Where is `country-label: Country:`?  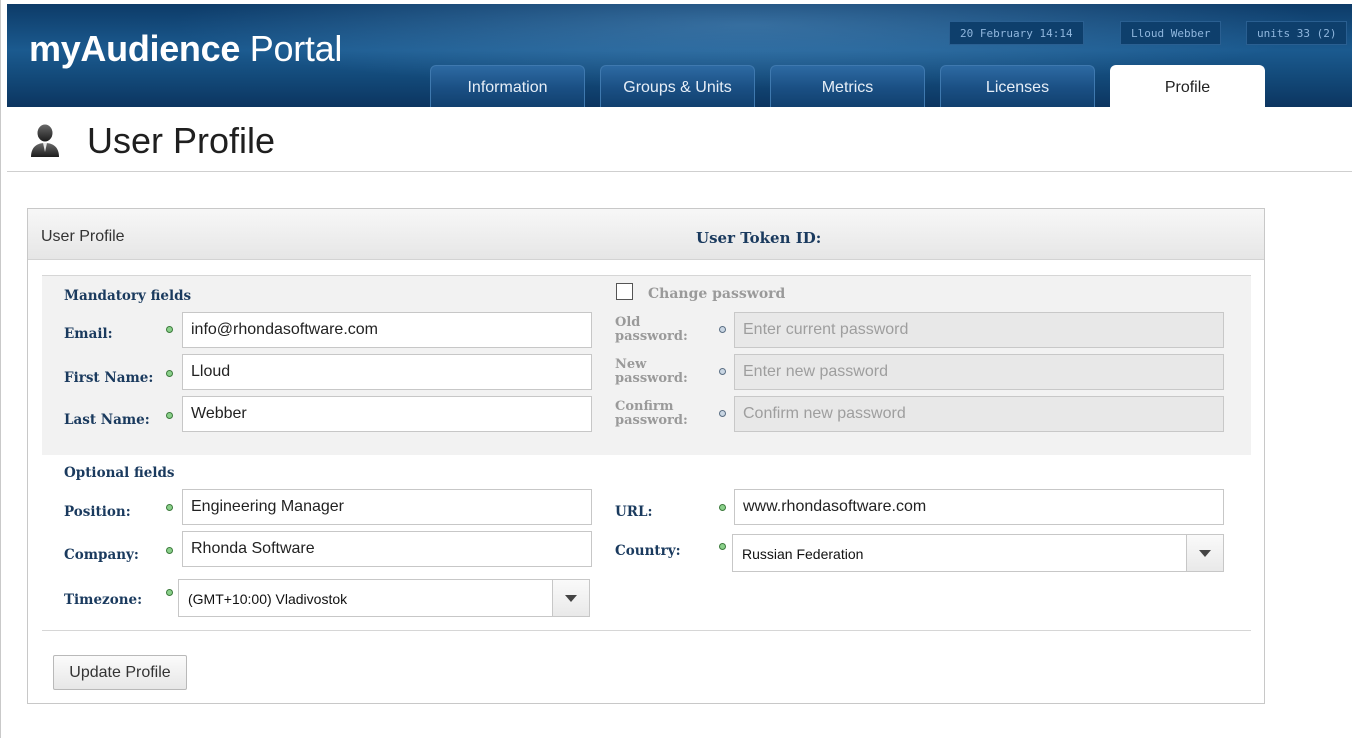
country-label: Country: is located at coordinates (648, 551).